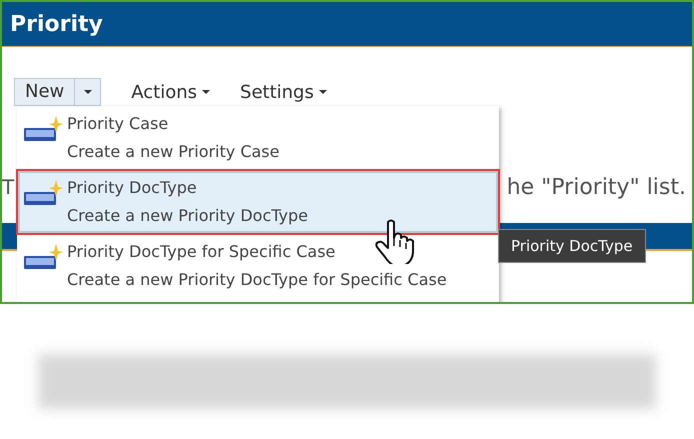 This screenshot has width=694, height=439. Describe the element at coordinates (596, 188) in the screenshot. I see `page-text: he "Priority" list.` at that location.